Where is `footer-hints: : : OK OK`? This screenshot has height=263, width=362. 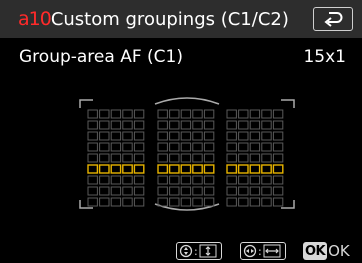 footer-hints: : : OK OK is located at coordinates (181, 252).